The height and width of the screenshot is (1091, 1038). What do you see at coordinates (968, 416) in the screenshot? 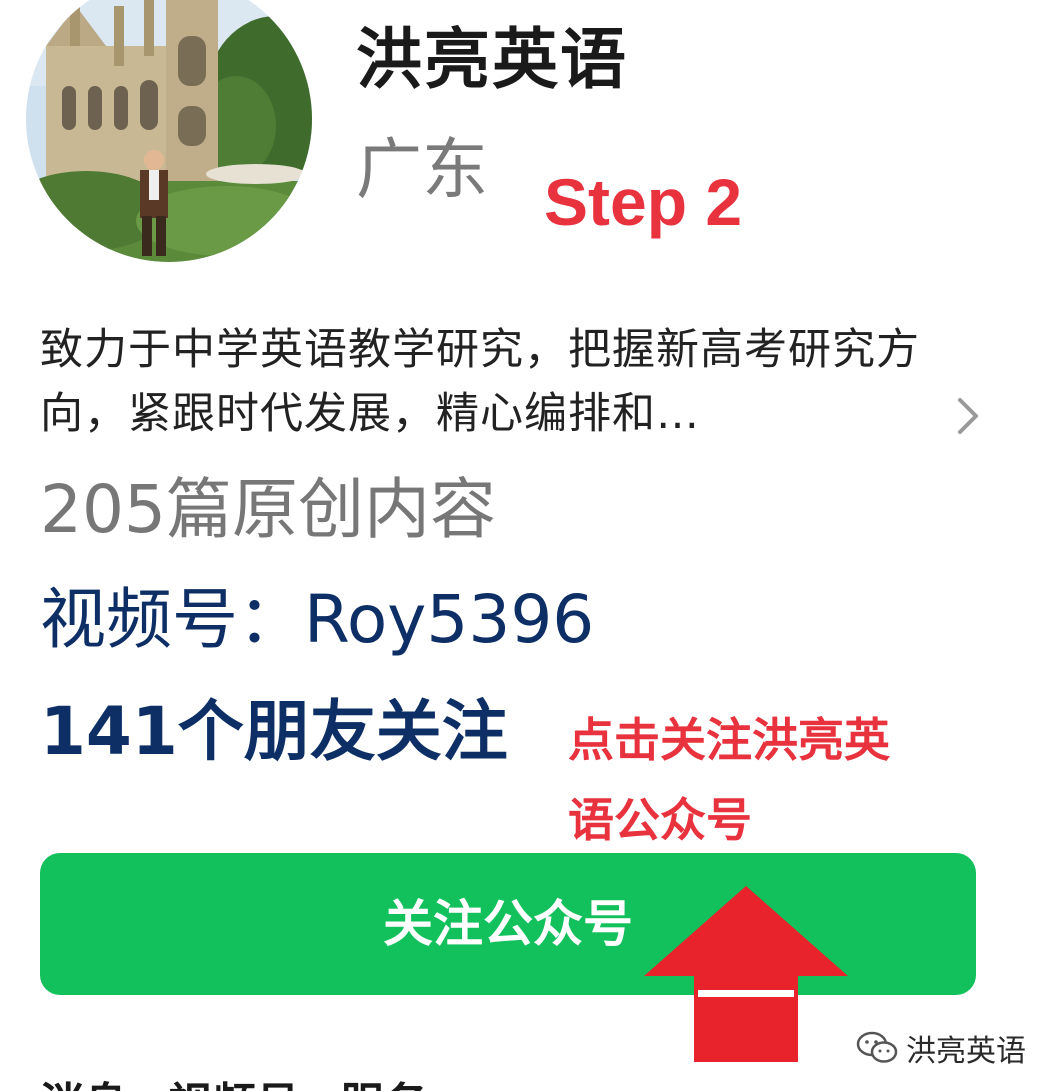
I see `chevron-right-icon` at bounding box center [968, 416].